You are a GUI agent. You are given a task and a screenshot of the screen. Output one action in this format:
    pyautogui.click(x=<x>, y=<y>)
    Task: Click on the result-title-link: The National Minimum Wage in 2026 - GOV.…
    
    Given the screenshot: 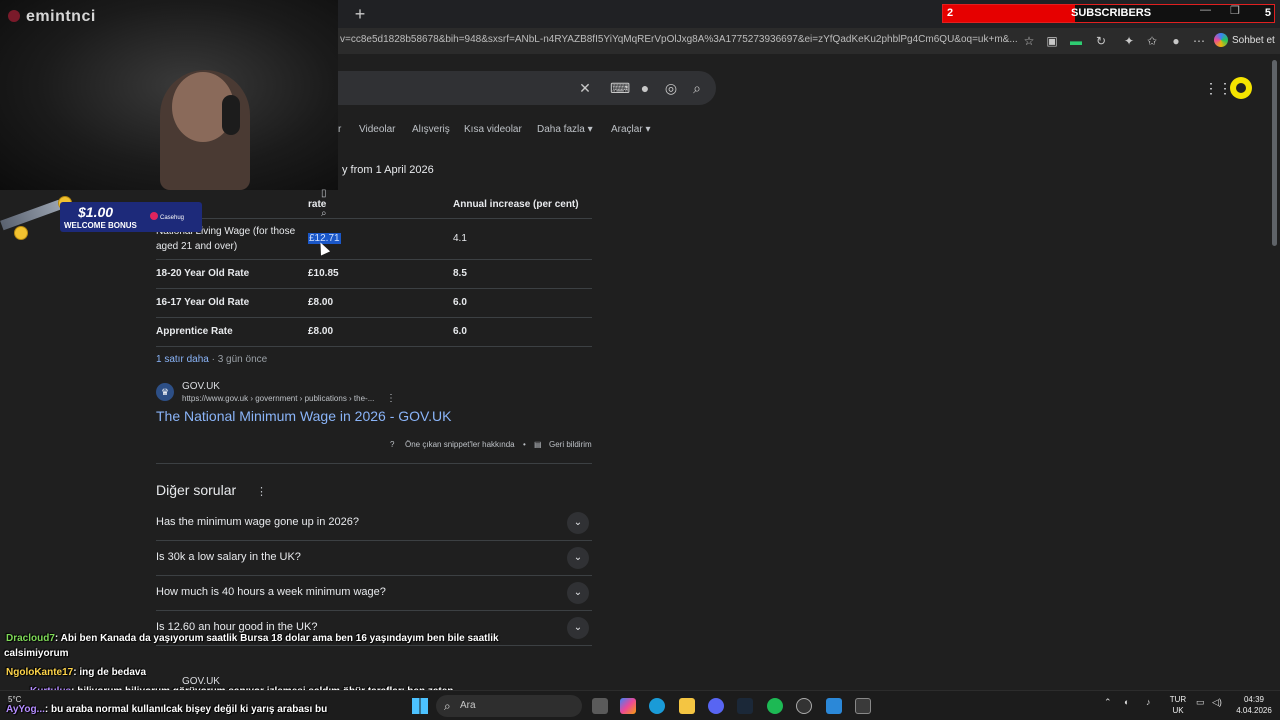 What is the action you would take?
    pyautogui.click(x=303, y=416)
    